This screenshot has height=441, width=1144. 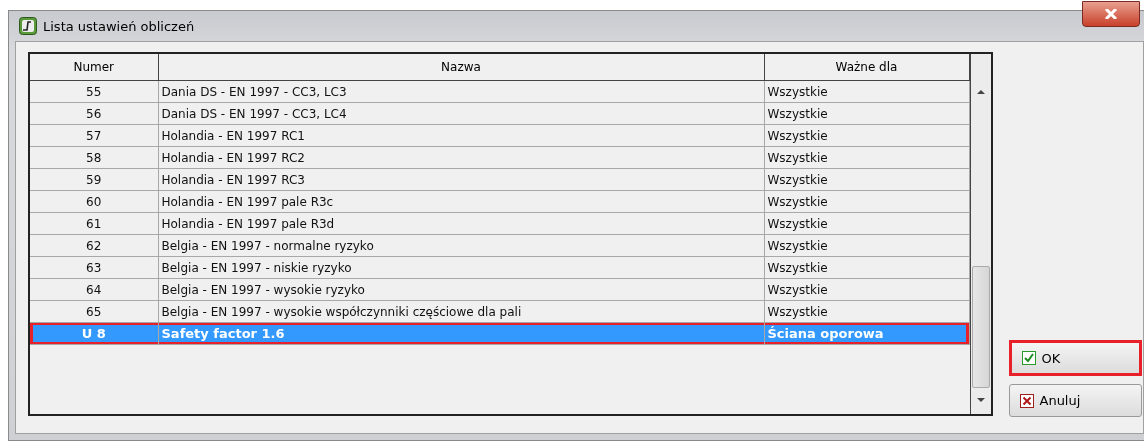 What do you see at coordinates (1028, 358) in the screenshot?
I see `check-icon` at bounding box center [1028, 358].